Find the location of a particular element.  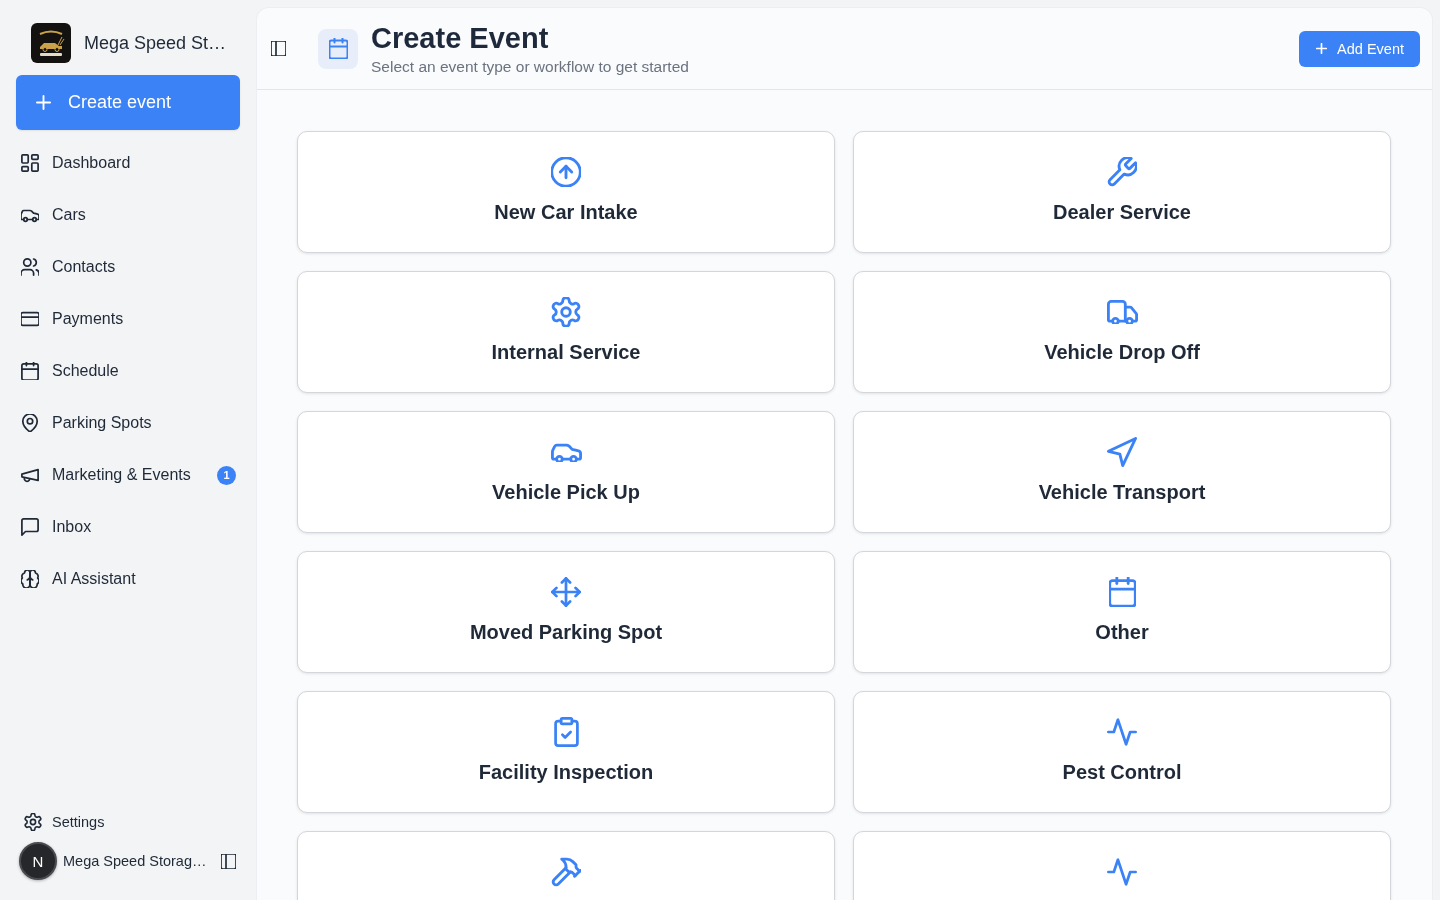

sidebar-item: Marketing & Events 1 is located at coordinates (128, 475).